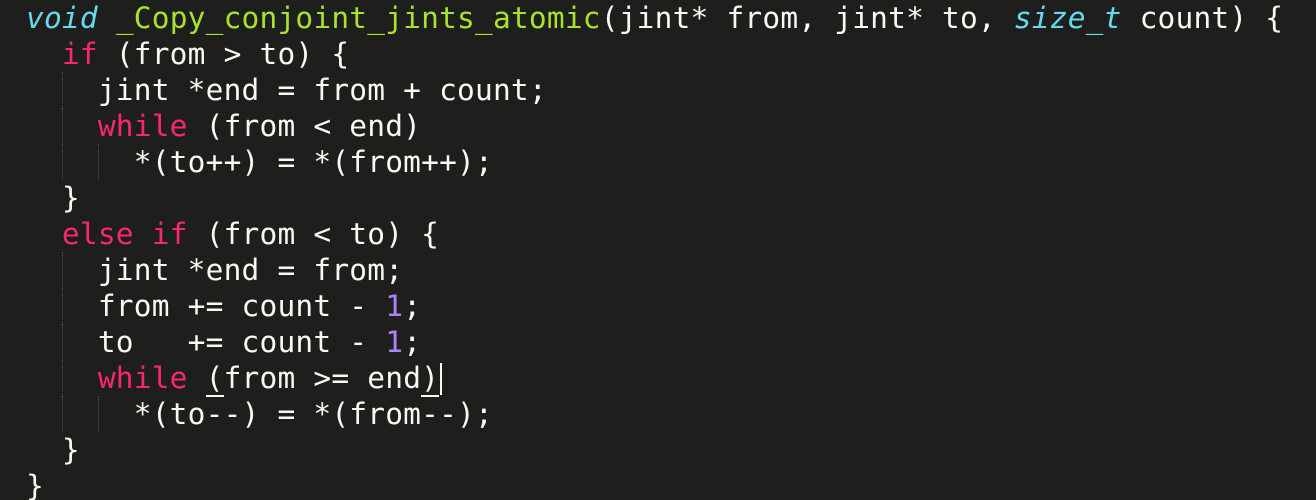 Image resolution: width=1316 pixels, height=500 pixels. What do you see at coordinates (214, 379) in the screenshot?
I see `matched-paren-token: (` at bounding box center [214, 379].